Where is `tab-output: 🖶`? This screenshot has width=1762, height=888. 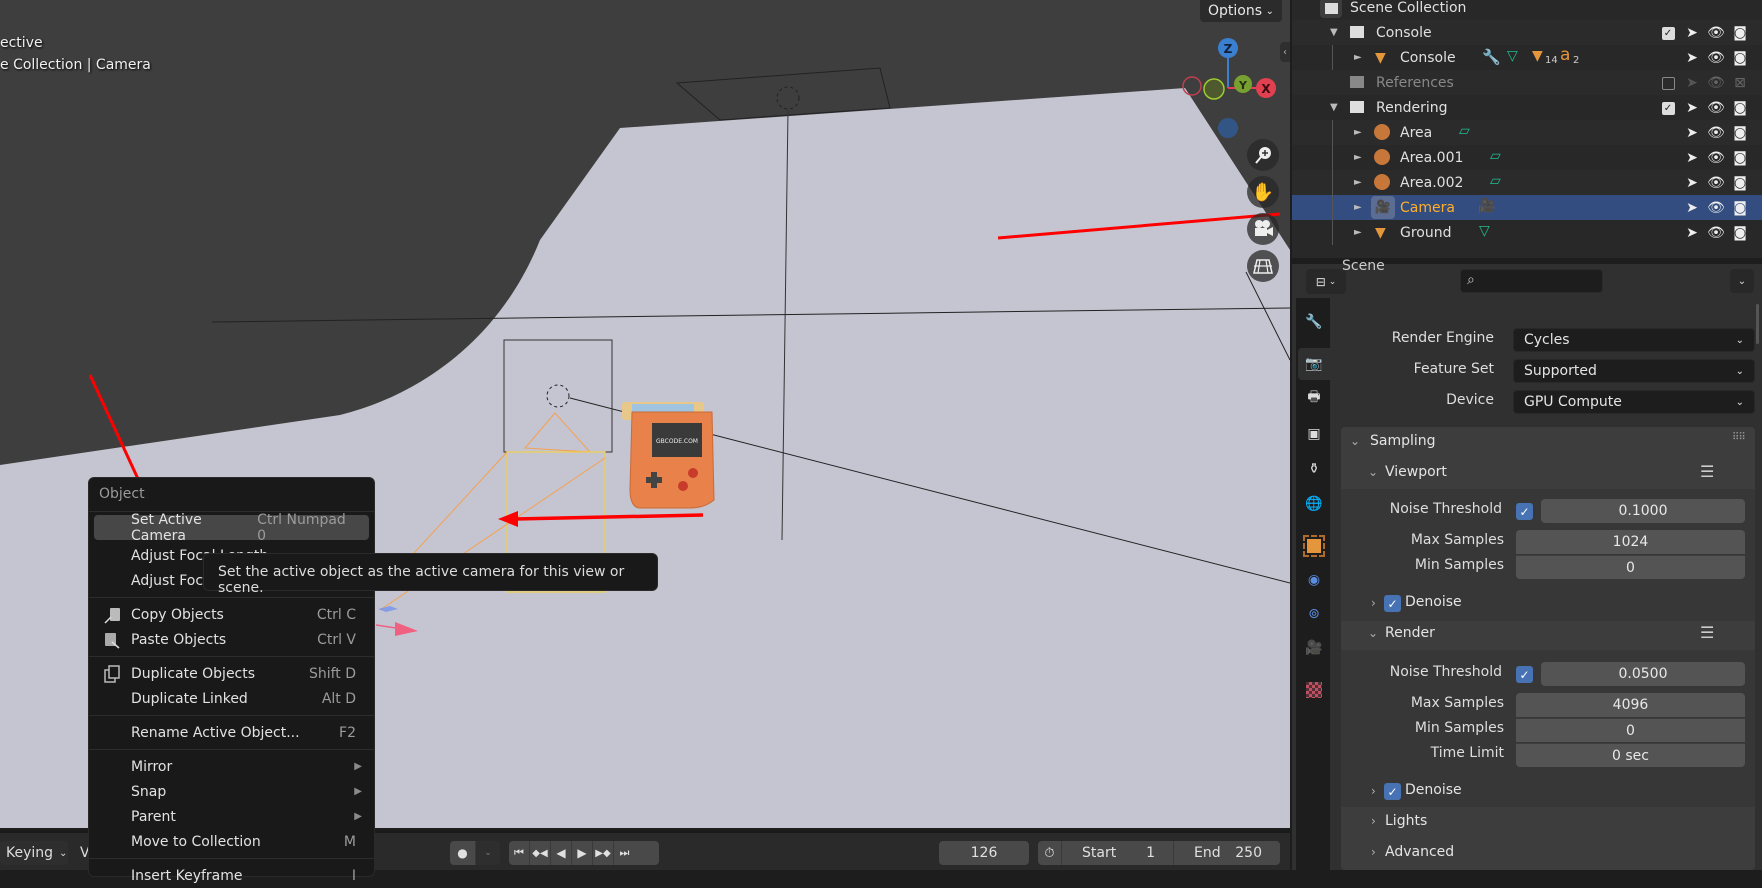 tab-output: 🖶 is located at coordinates (1314, 398).